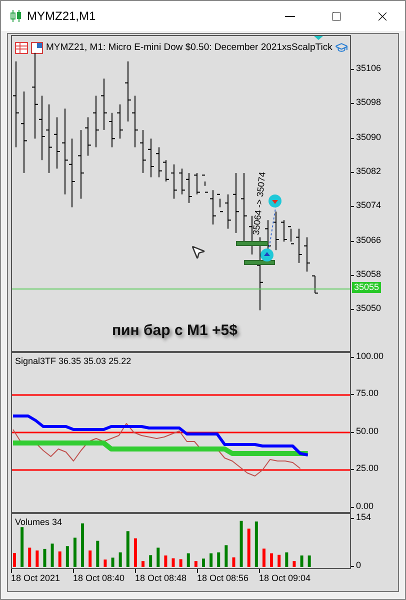 The height and width of the screenshot is (600, 406). What do you see at coordinates (364, 517) in the screenshot?
I see `axis-label: 154` at bounding box center [364, 517].